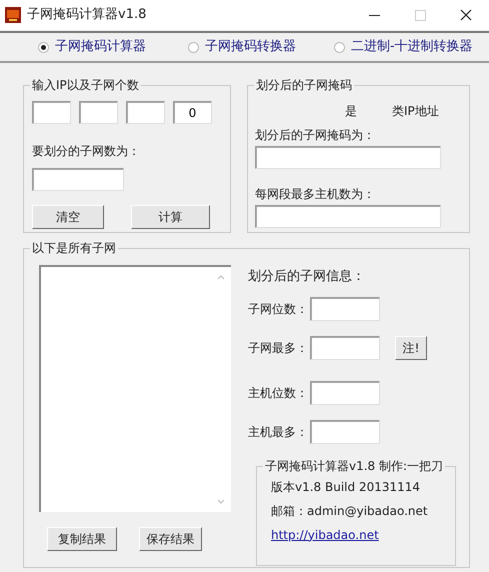 The width and height of the screenshot is (489, 572). I want to click on maximize-icon, so click(420, 15).